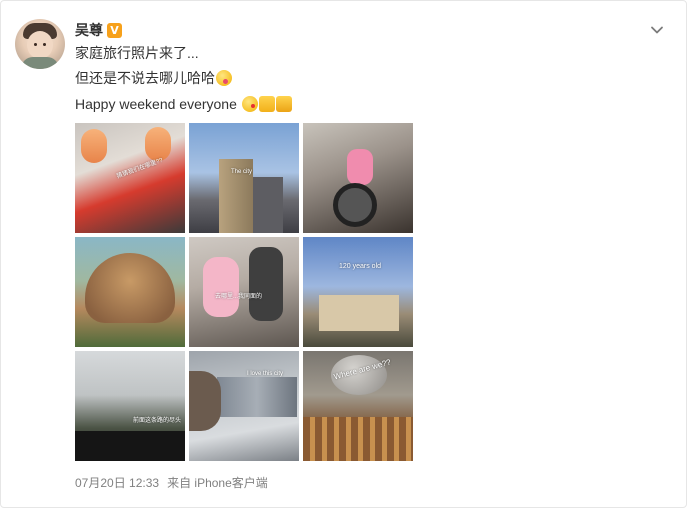 This screenshot has height=510, width=689. I want to click on photo-thumbnail: 去哪里...我同面的, so click(244, 292).